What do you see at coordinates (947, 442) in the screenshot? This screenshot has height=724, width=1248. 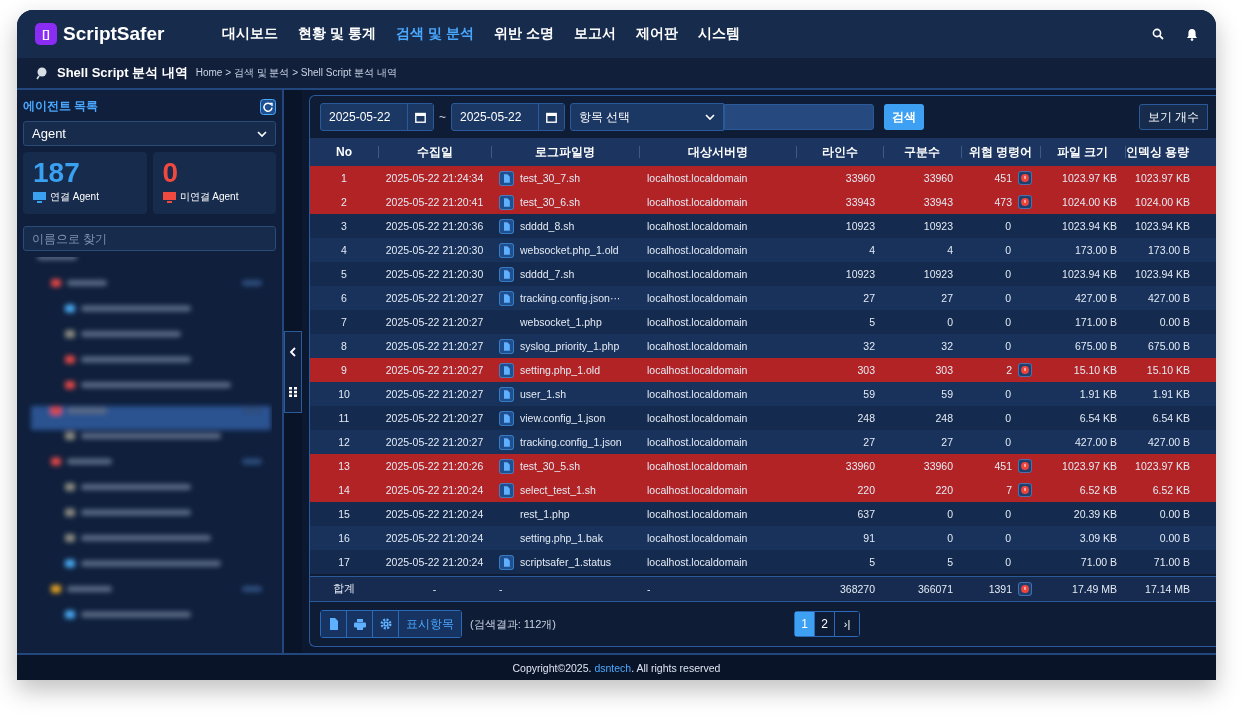 I see `table-cell: 27` at bounding box center [947, 442].